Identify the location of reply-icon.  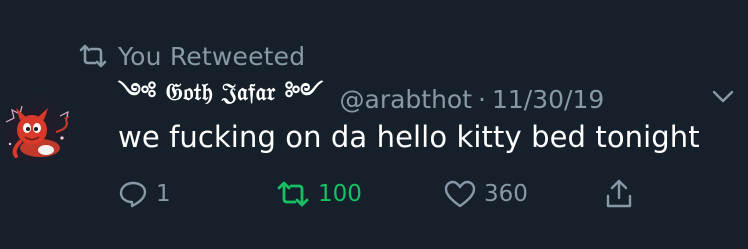
(133, 194).